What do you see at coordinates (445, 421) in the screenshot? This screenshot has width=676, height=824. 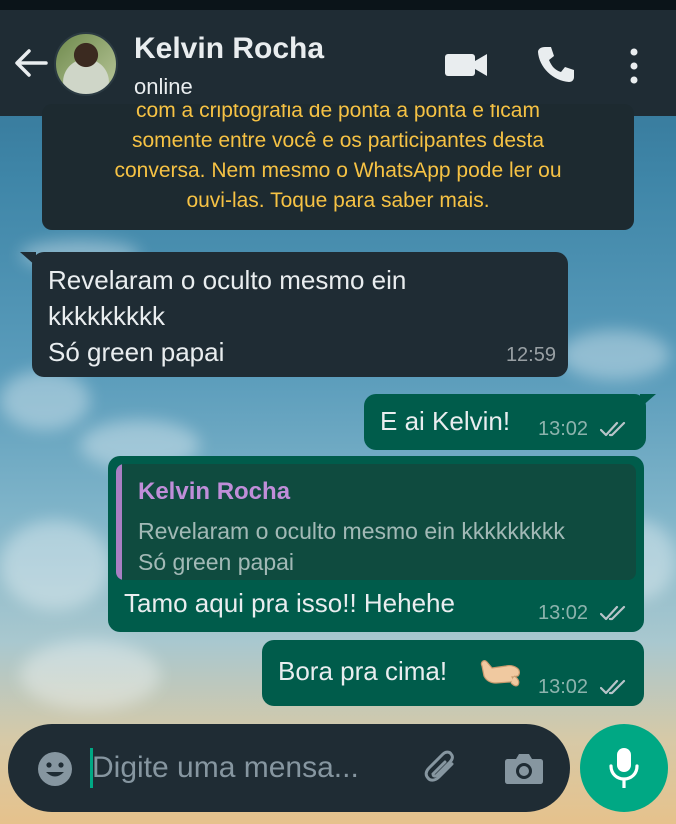 I see `message-text: E ai Kelvin!` at bounding box center [445, 421].